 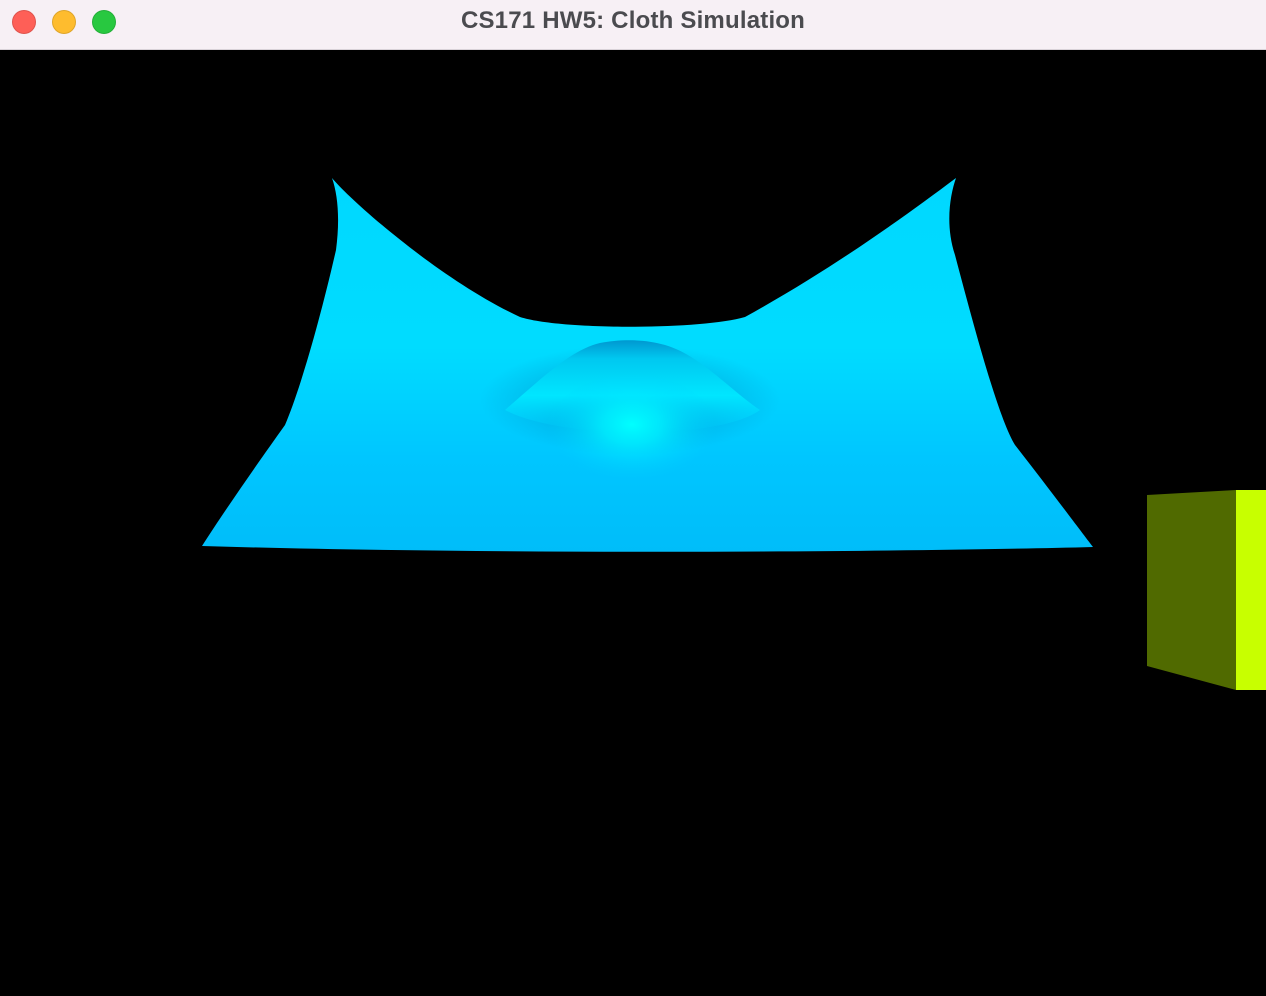 I want to click on obstacle-cube, so click(x=1206, y=590).